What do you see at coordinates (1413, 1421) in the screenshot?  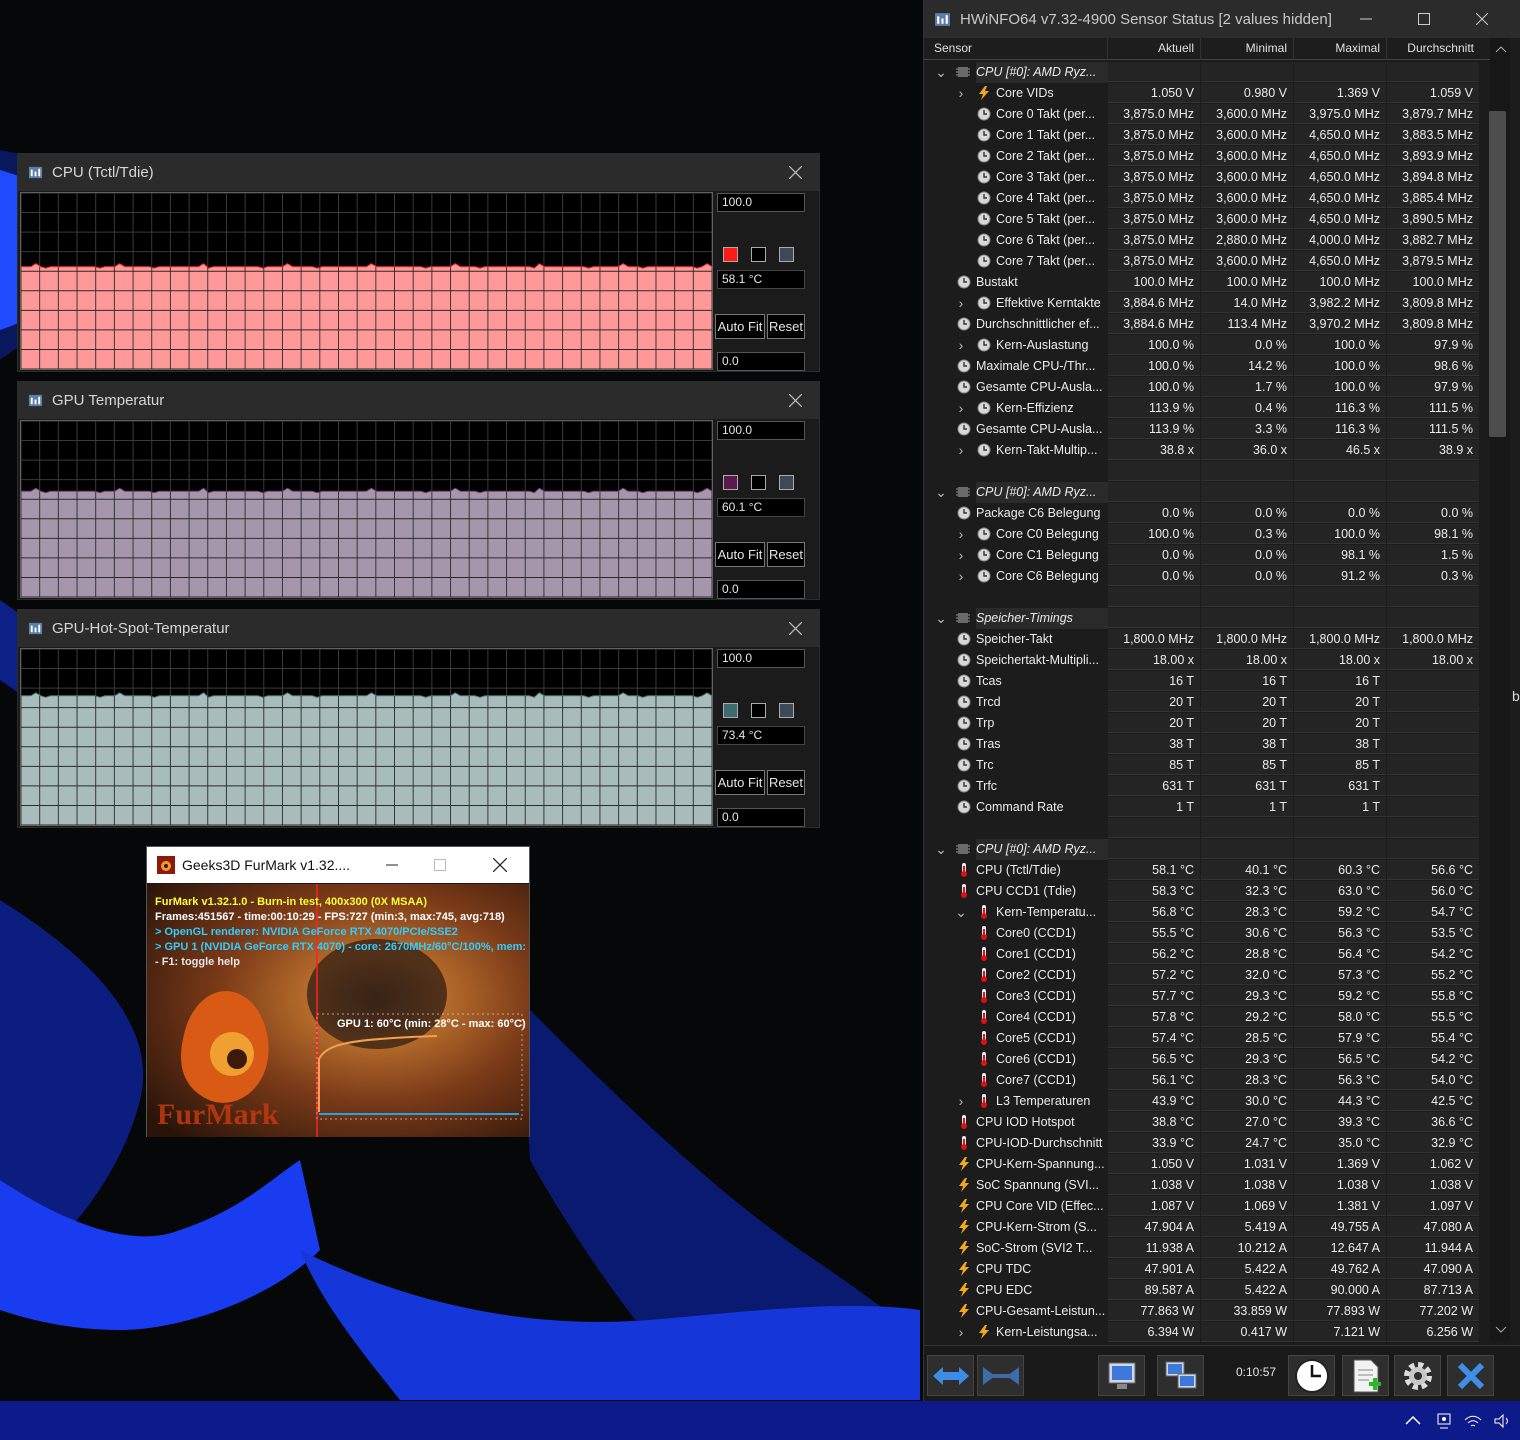 I see `chevron-up-icon` at bounding box center [1413, 1421].